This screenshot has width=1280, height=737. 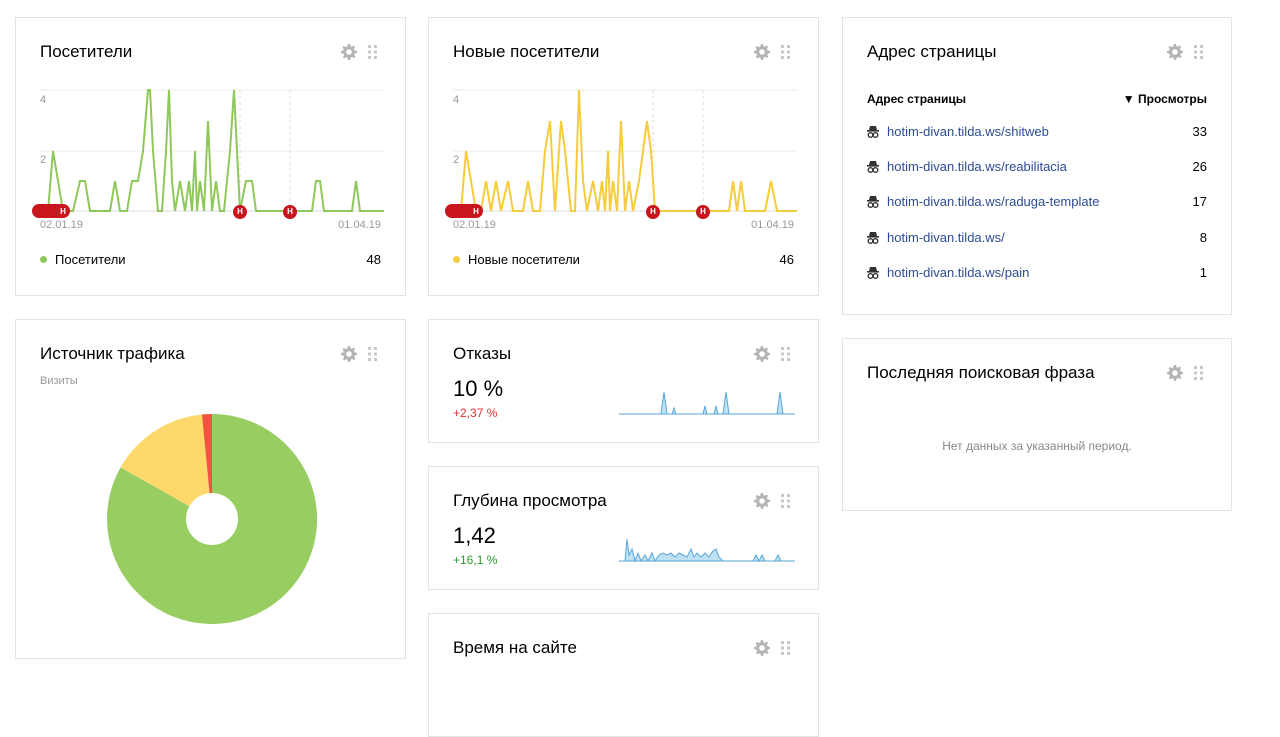 I want to click on traffic-source-widget: Источник трафика Визиты, so click(x=210, y=489).